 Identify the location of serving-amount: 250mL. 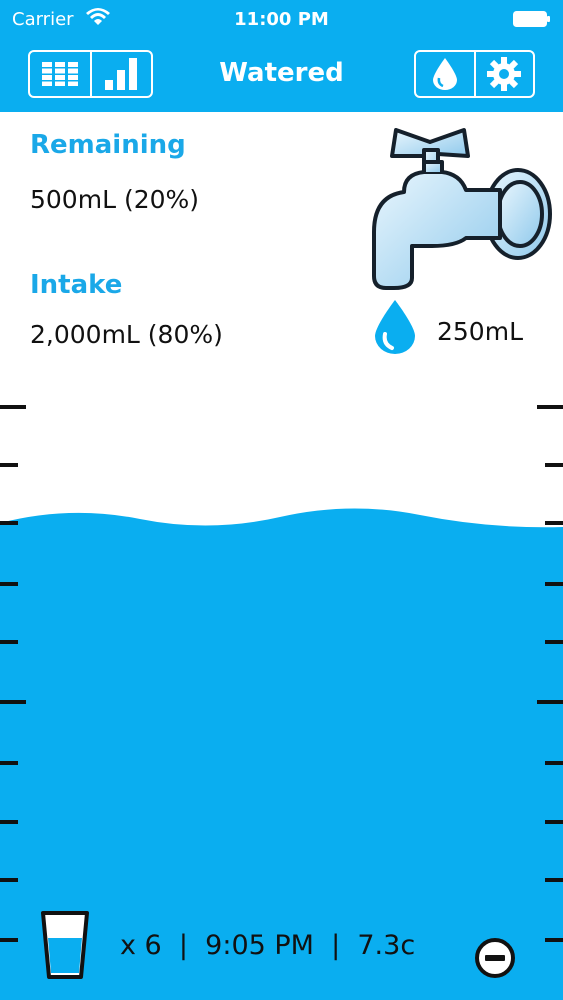
(480, 331).